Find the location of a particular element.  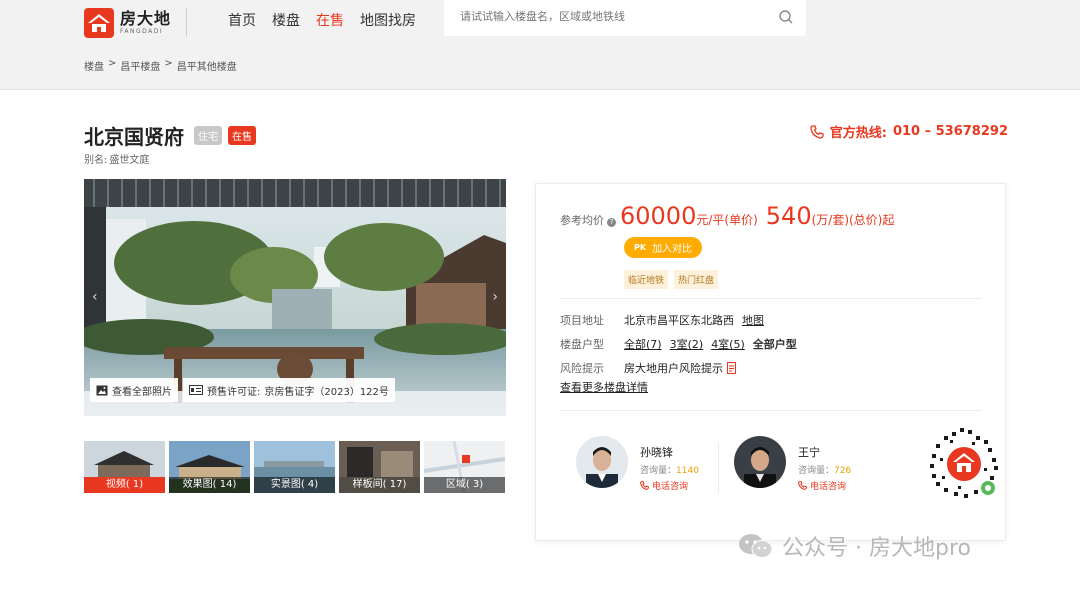

header-divider is located at coordinates (186, 22).